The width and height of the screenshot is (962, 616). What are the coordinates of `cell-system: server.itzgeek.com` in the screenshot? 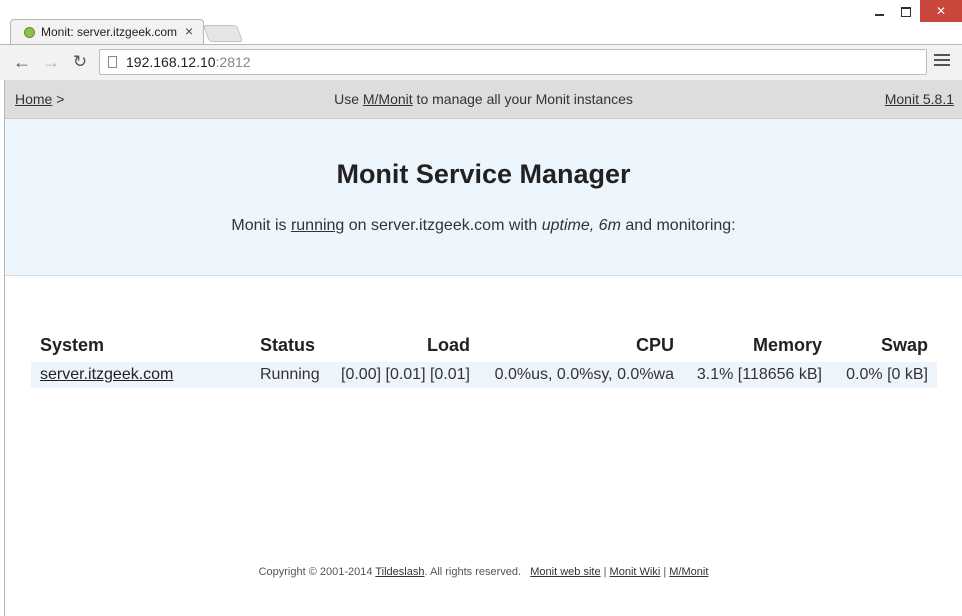 It's located at (141, 375).